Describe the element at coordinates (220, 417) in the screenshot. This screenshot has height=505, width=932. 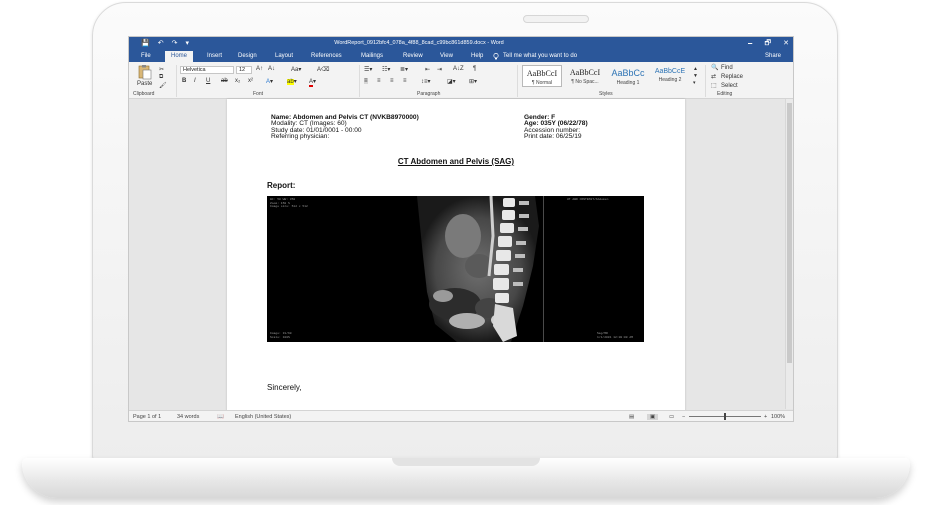
I see `proofing-icon: 📖` at that location.